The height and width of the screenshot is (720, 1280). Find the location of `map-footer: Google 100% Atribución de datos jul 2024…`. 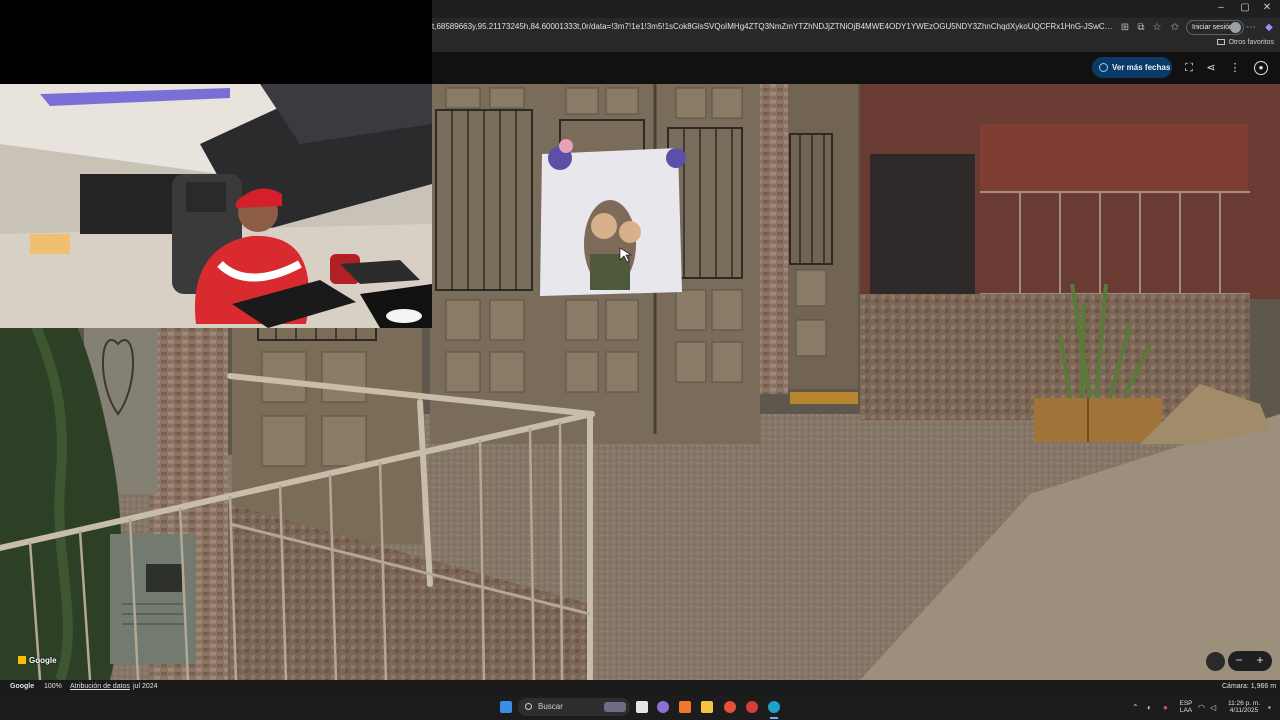

map-footer: Google 100% Atribución de datos jul 2024… is located at coordinates (640, 687).